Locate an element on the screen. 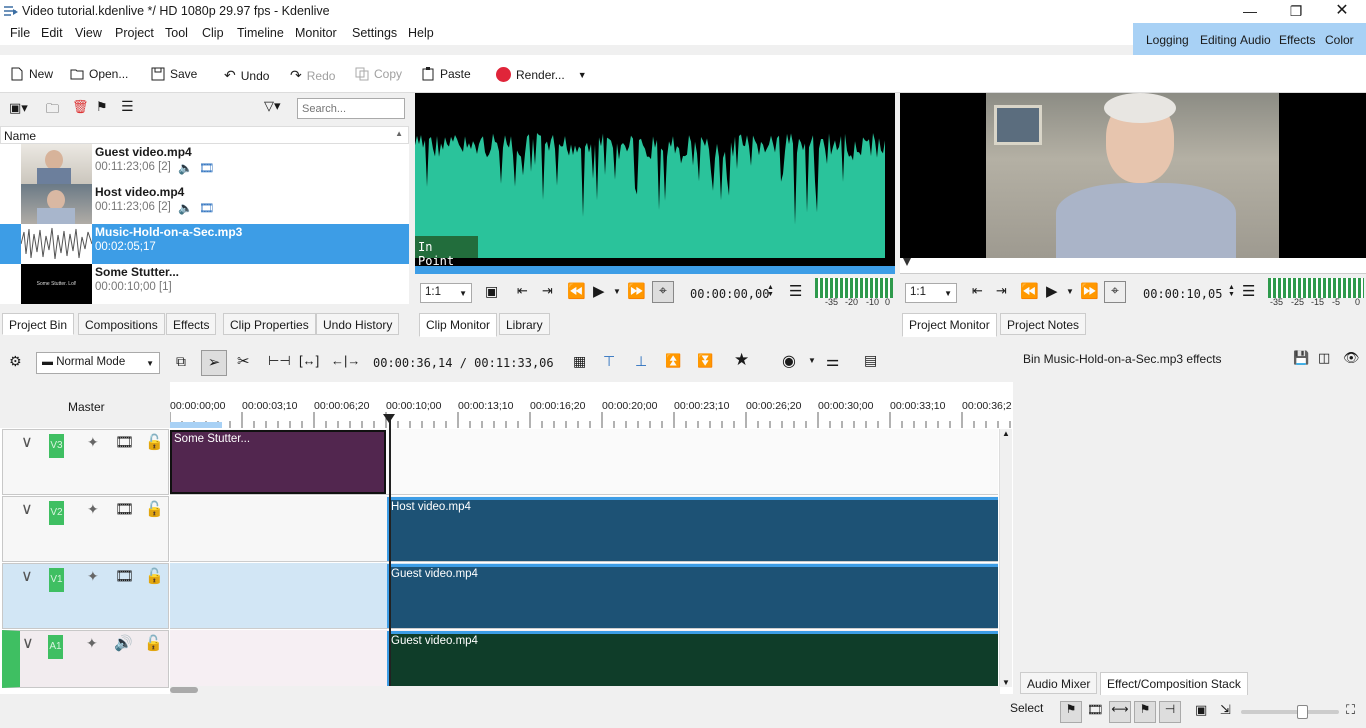 The image size is (1366, 728). new-button: New is located at coordinates (31, 74).